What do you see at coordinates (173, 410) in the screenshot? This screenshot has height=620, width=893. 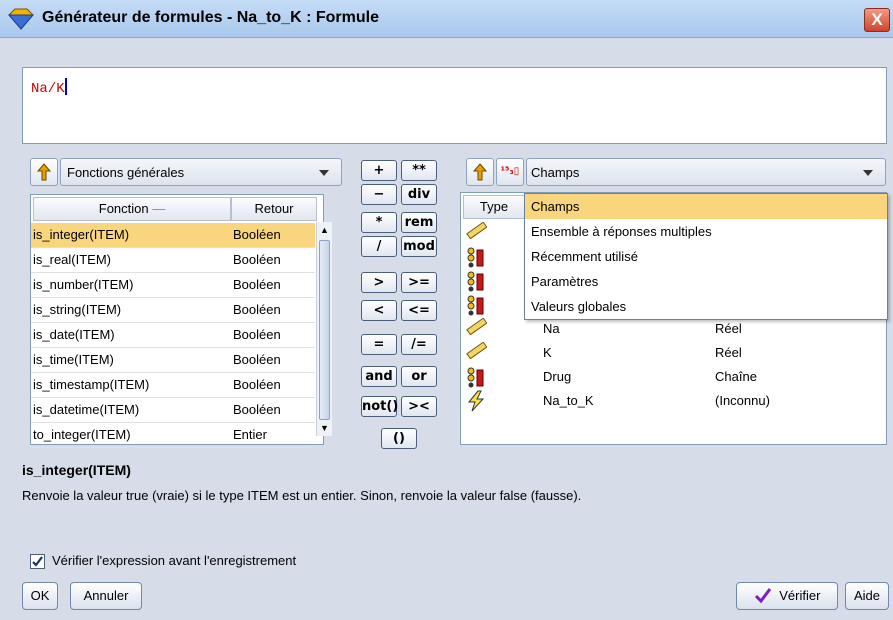 I see `function-row: is_datetime(ITEM) Booléen` at bounding box center [173, 410].